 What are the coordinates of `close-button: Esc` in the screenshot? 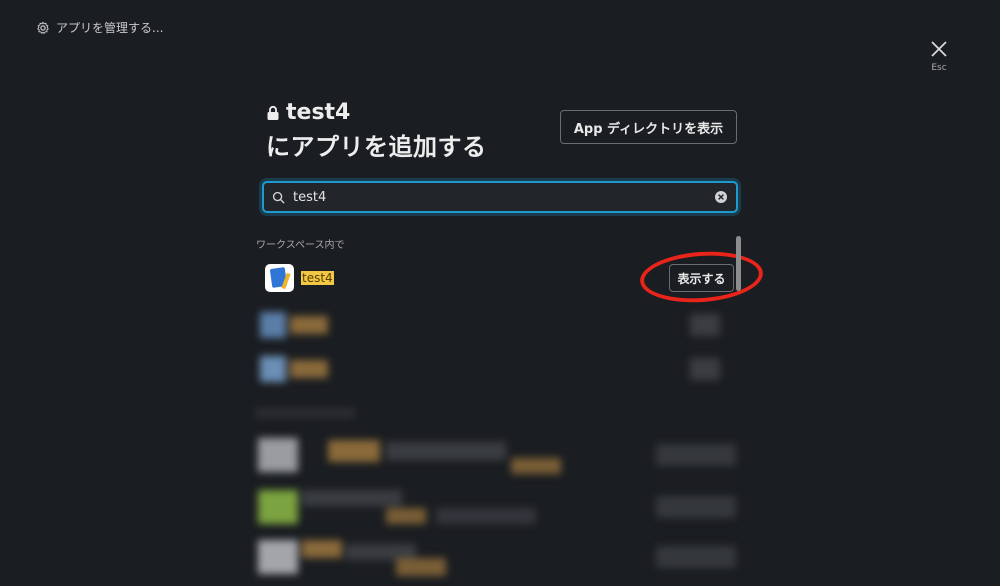 It's located at (939, 56).